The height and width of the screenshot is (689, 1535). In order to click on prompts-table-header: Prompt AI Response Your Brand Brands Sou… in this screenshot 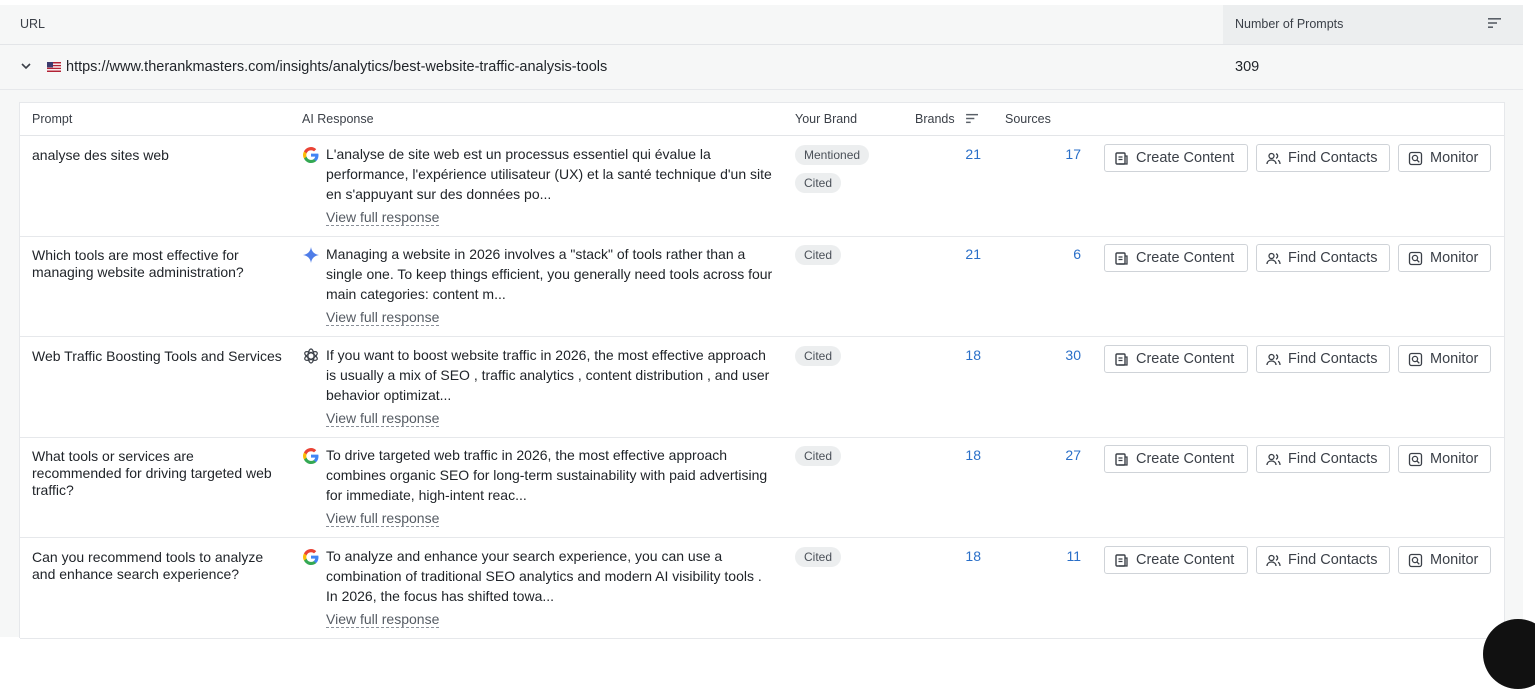, I will do `click(762, 119)`.